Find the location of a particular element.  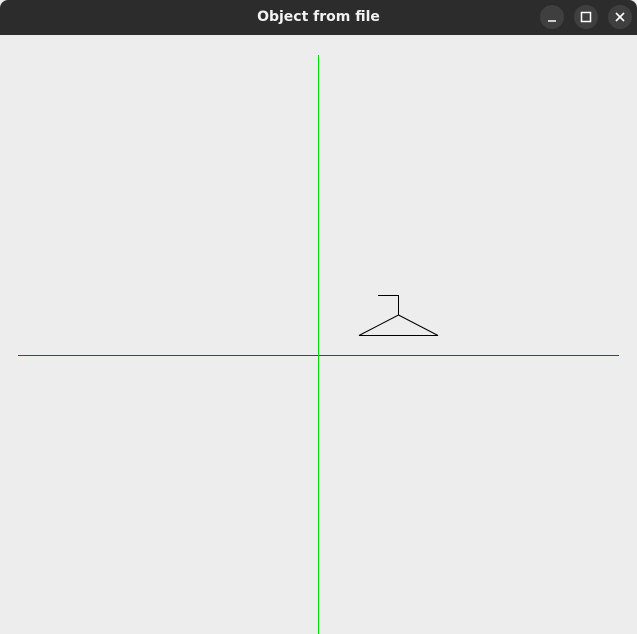

minimize-icon is located at coordinates (552, 21).